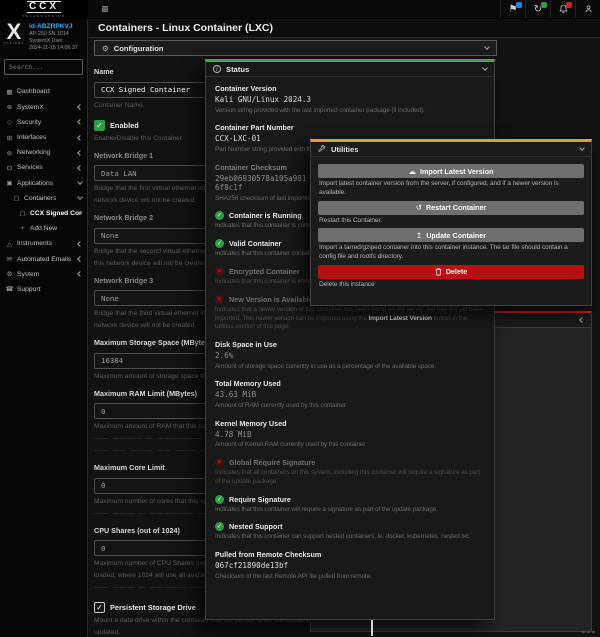 The image size is (600, 637). What do you see at coordinates (44, 15) in the screenshot?
I see `brand-tagline: TECHNOLOGIES` at bounding box center [44, 15].